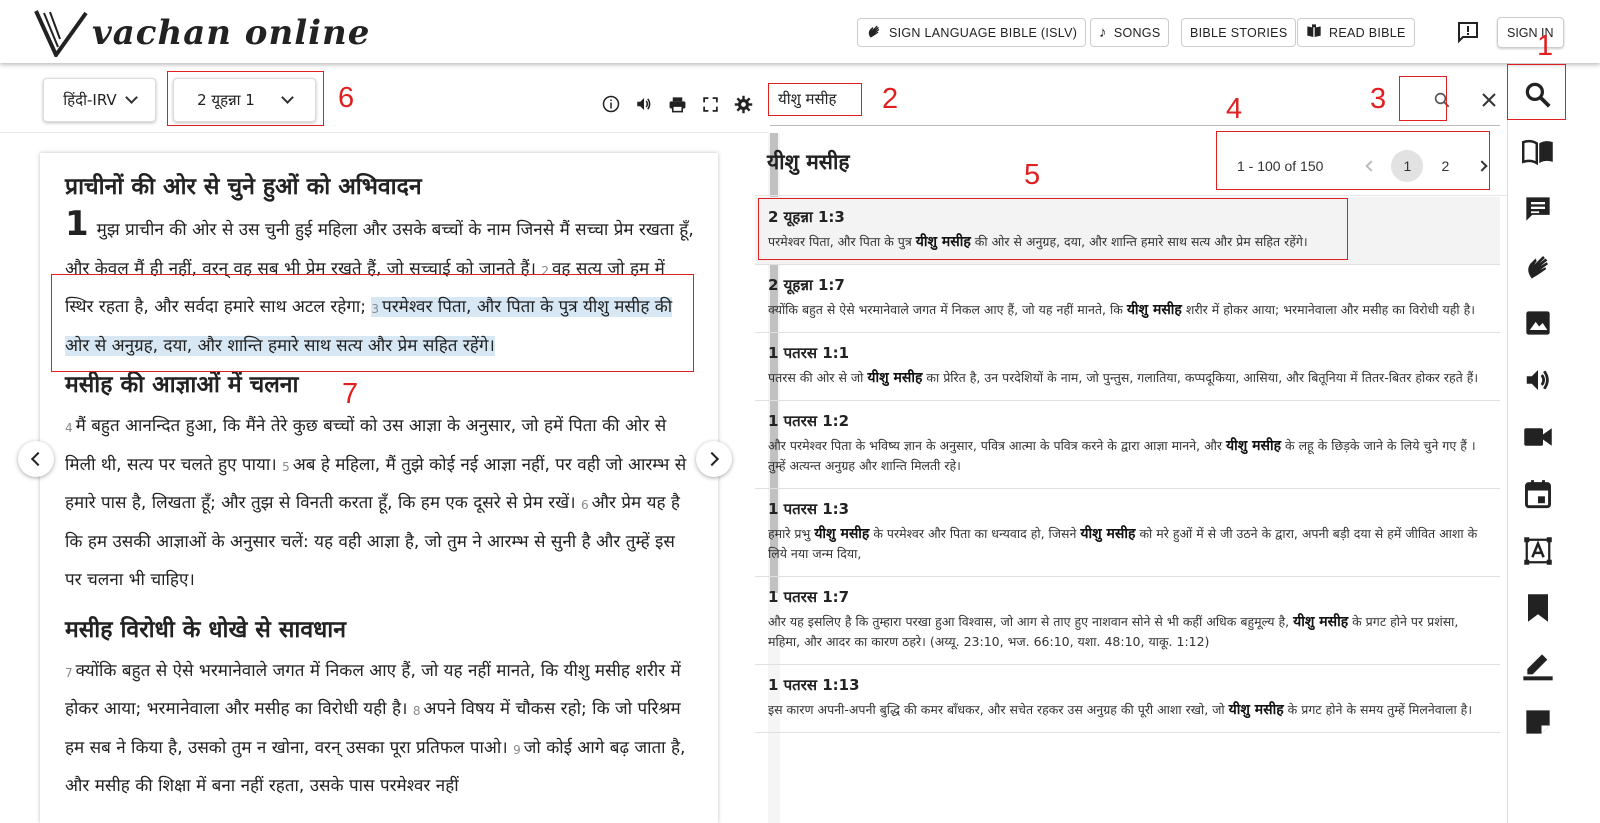 This screenshot has width=1600, height=823. What do you see at coordinates (983, 32) in the screenshot?
I see `sign-language-bible-label: SIGN LANGUAGE BIBLE (ISLV)` at bounding box center [983, 32].